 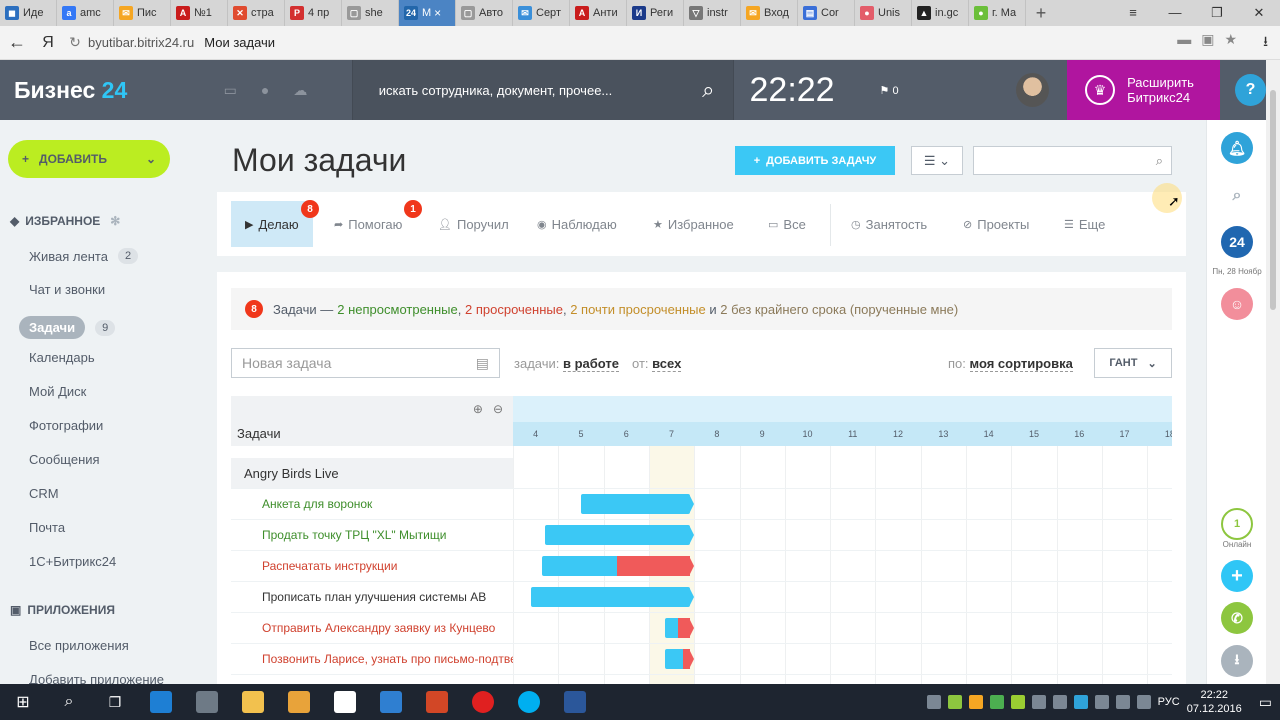 I want to click on powerpoint-icon, so click(x=437, y=702).